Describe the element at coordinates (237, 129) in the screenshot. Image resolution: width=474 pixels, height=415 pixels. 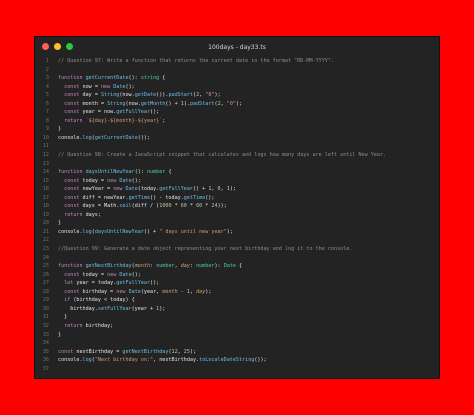
I see `code-line: 9}` at that location.